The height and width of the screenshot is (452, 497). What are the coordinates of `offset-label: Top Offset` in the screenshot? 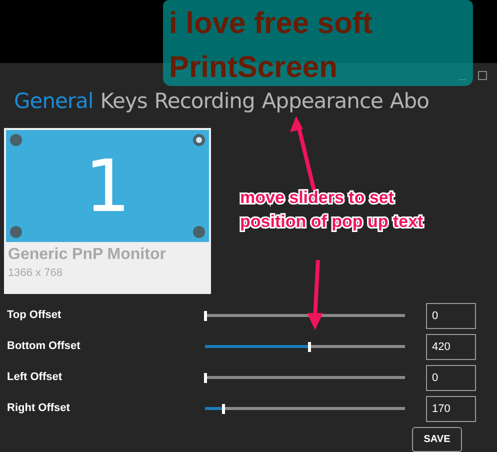 It's located at (34, 316).